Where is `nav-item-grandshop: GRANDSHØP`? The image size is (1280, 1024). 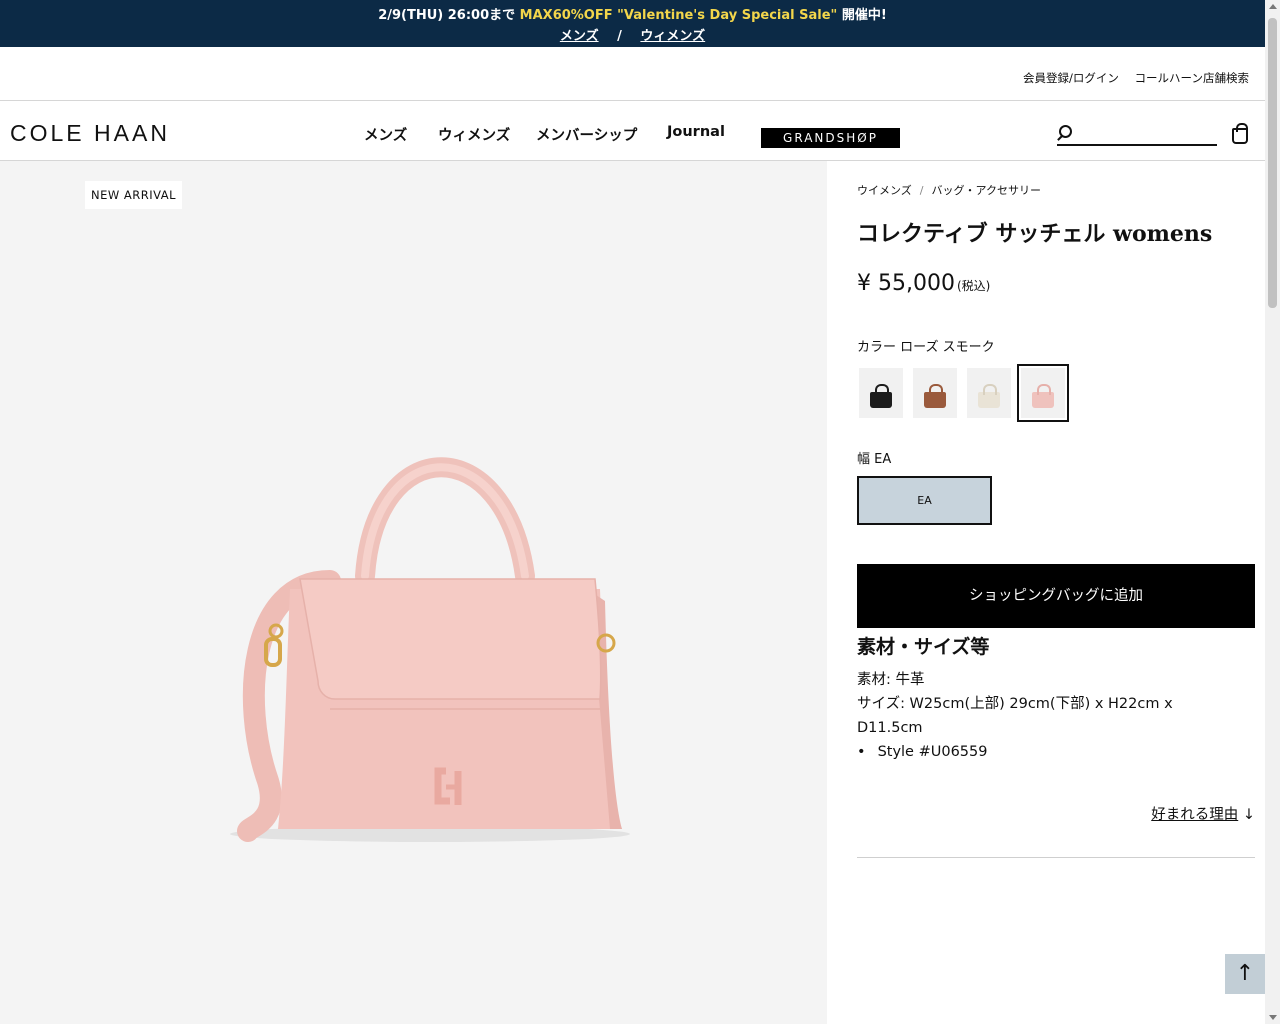
nav-item-grandshop: GRANDSHØP is located at coordinates (830, 138).